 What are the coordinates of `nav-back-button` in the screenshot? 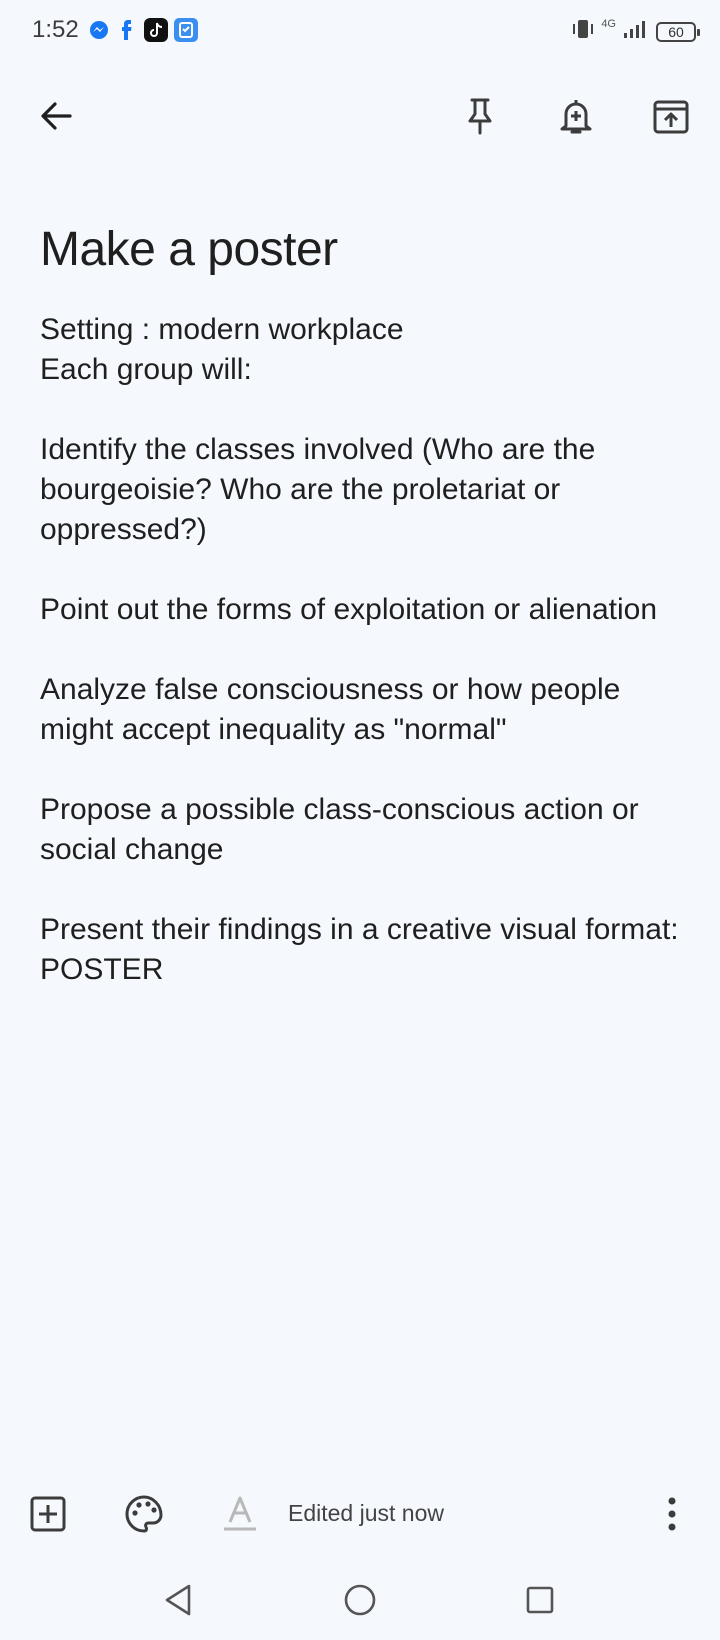 It's located at (178, 1600).